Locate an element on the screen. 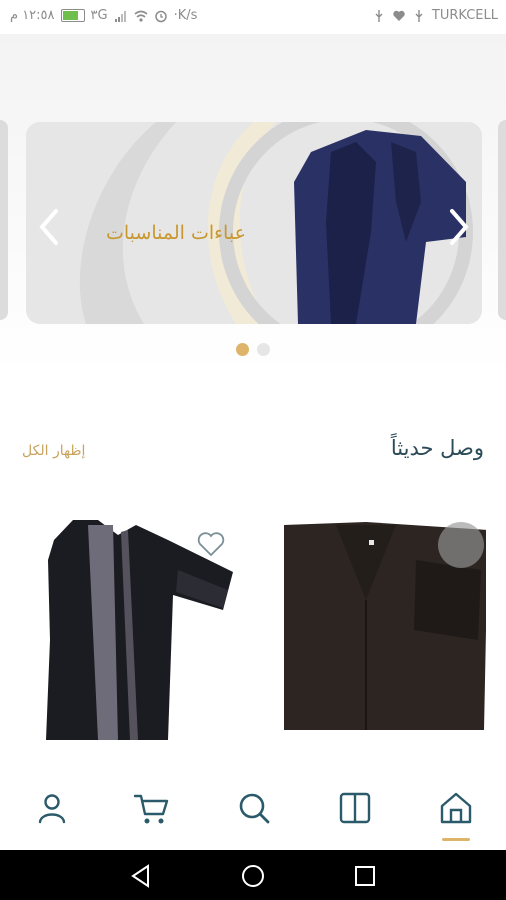 Image resolution: width=506 pixels, height=900 pixels. chevron-left-icon is located at coordinates (49, 227).